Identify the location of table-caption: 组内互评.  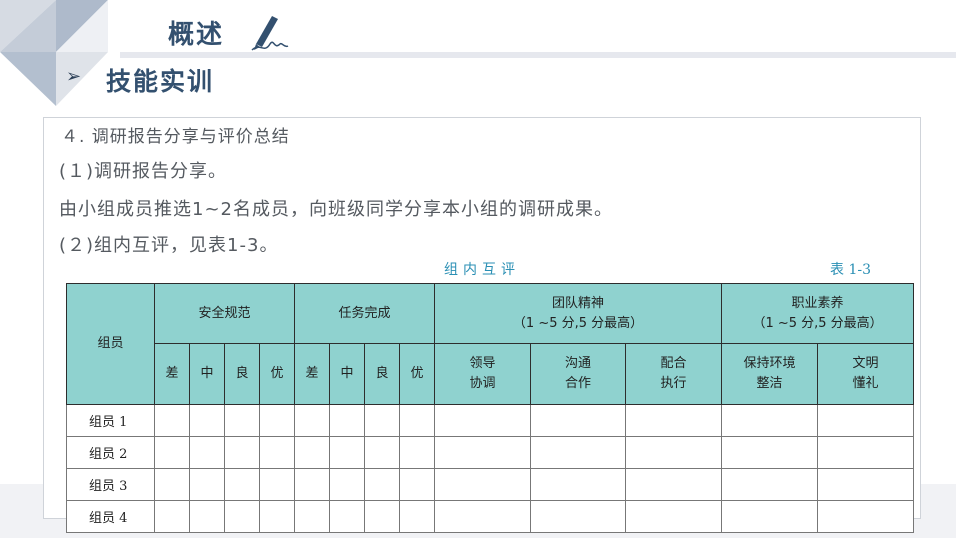
(482, 270).